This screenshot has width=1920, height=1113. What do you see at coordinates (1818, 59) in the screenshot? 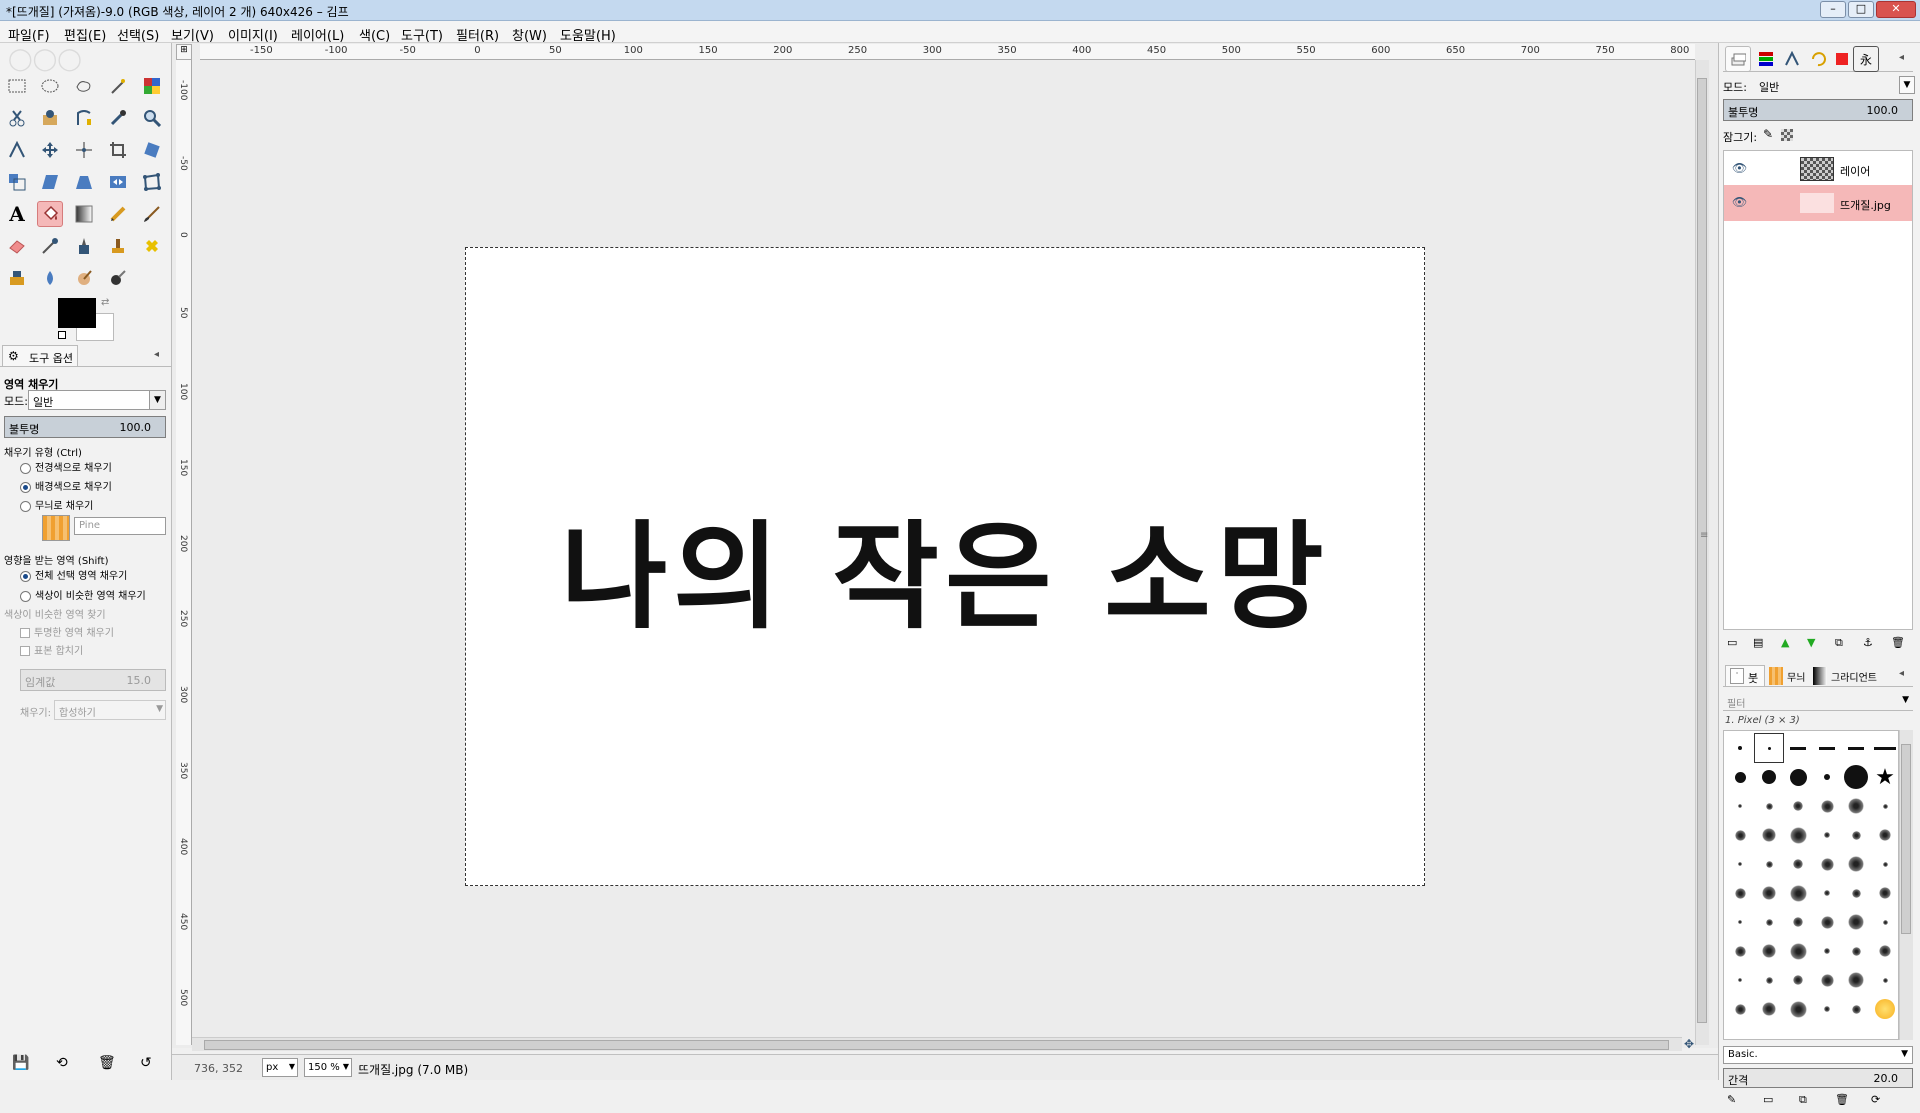
I see `tab-undo-history` at bounding box center [1818, 59].